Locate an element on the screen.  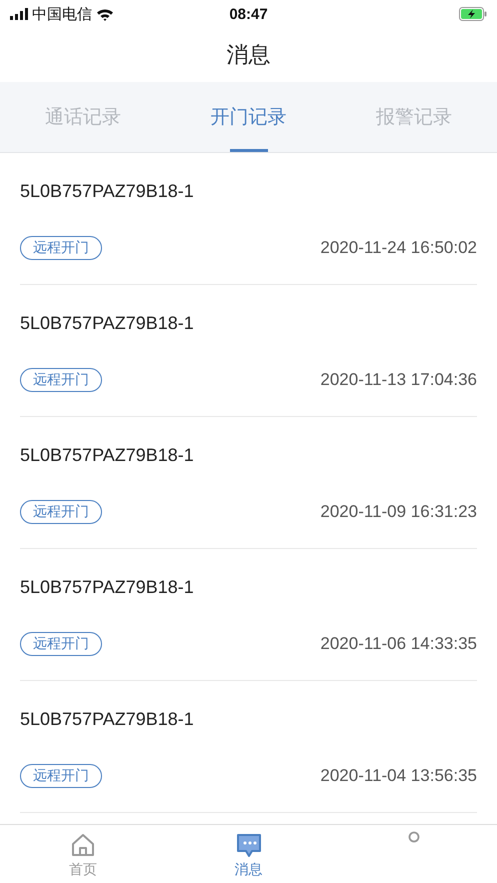
carrier-name: 中国电信 is located at coordinates (62, 14).